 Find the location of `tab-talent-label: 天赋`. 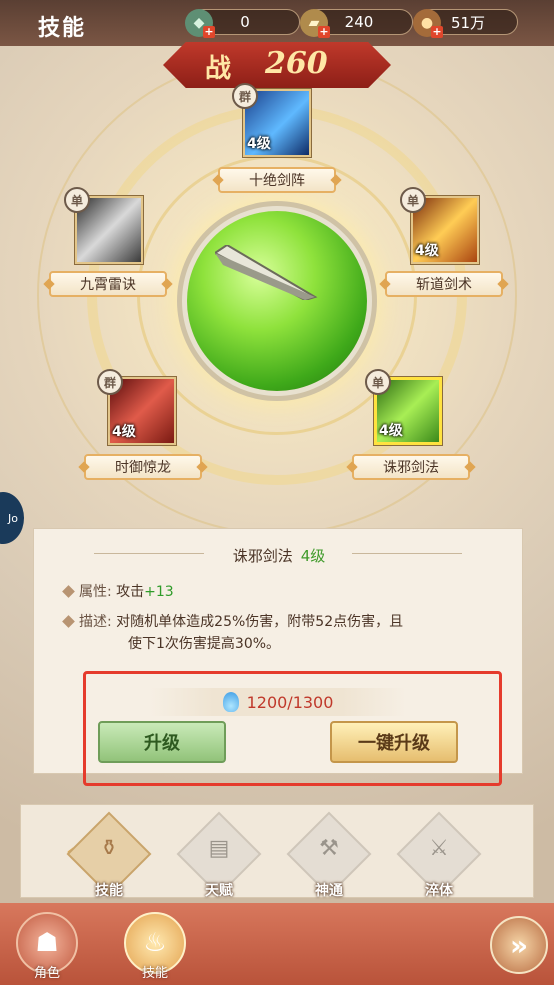

tab-talent-label: 天赋 is located at coordinates (219, 891).